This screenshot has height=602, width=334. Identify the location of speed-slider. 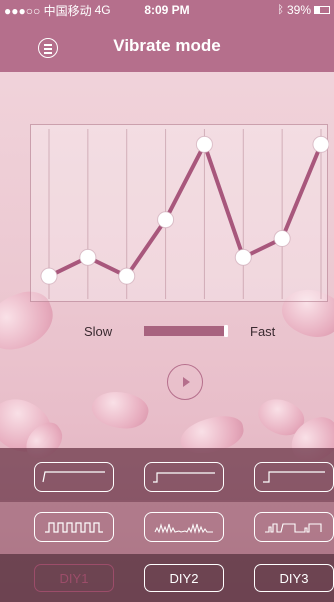
(186, 331).